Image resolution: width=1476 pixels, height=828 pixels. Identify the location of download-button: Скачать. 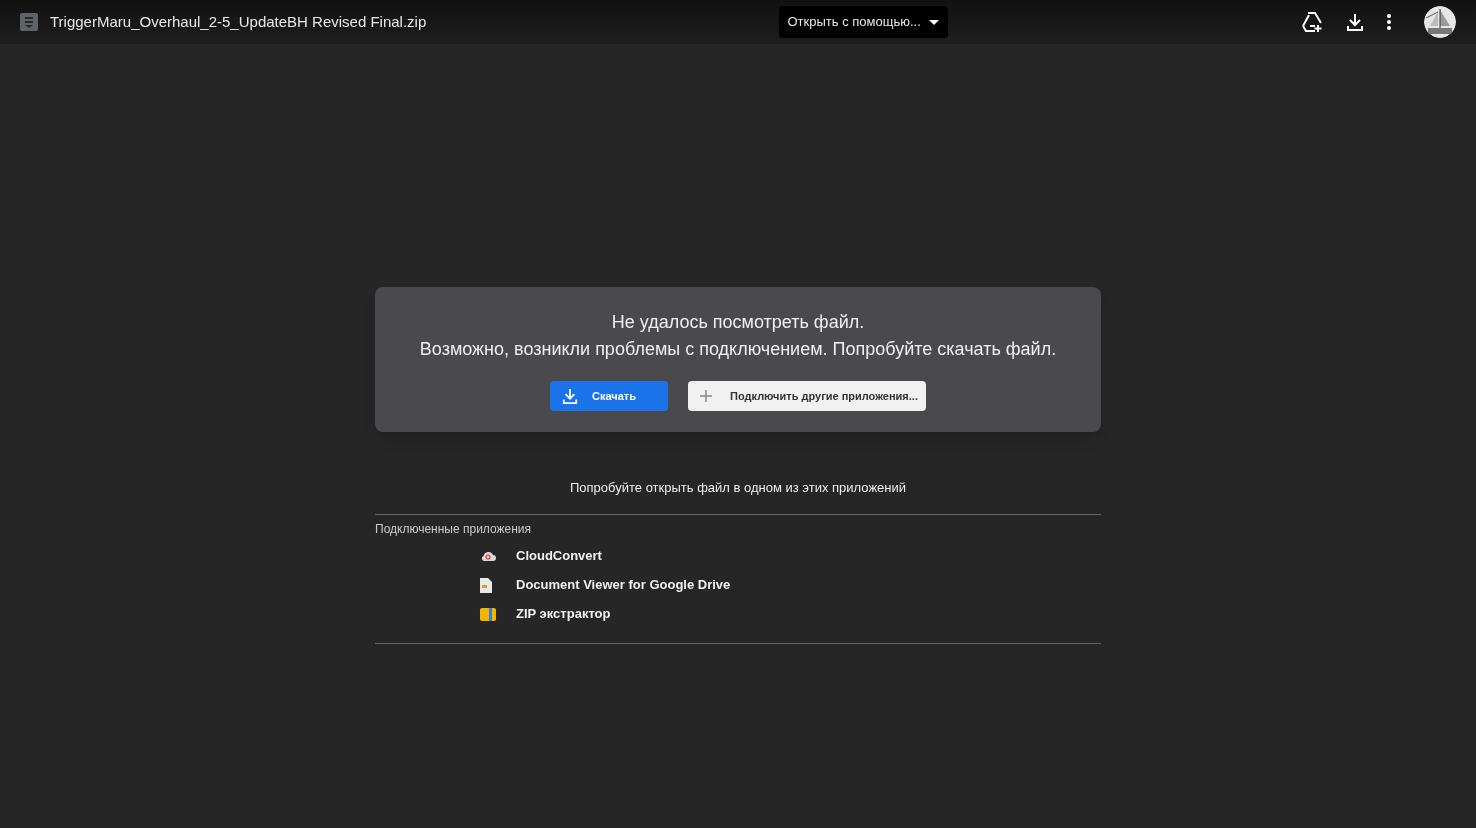
(609, 396).